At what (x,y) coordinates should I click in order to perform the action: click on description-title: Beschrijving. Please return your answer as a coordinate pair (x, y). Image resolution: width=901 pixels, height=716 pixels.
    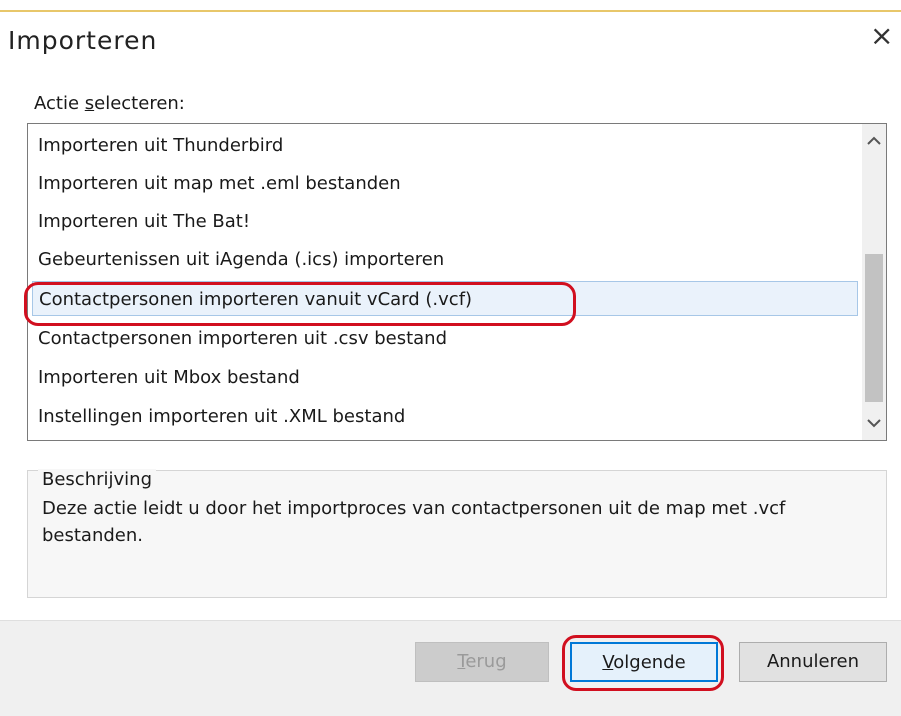
    Looking at the image, I should click on (97, 479).